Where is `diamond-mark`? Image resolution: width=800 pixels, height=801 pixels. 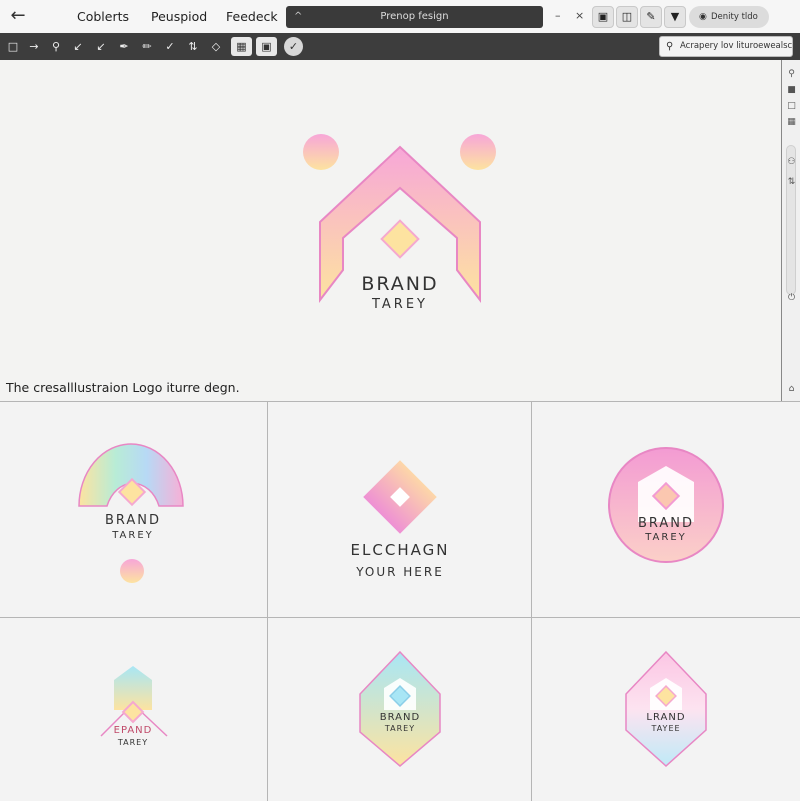
diamond-mark is located at coordinates (400, 239).